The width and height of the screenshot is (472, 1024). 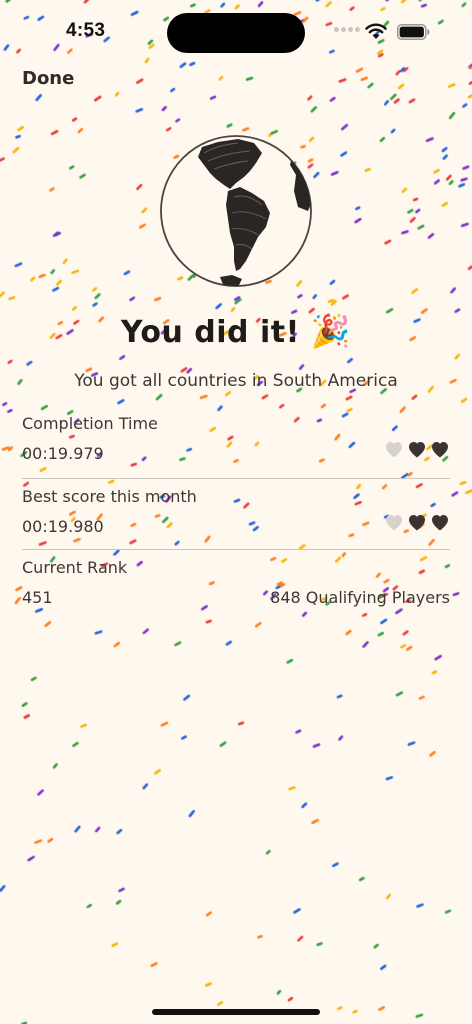 I want to click on status-bar: 4:53, so click(x=236, y=30).